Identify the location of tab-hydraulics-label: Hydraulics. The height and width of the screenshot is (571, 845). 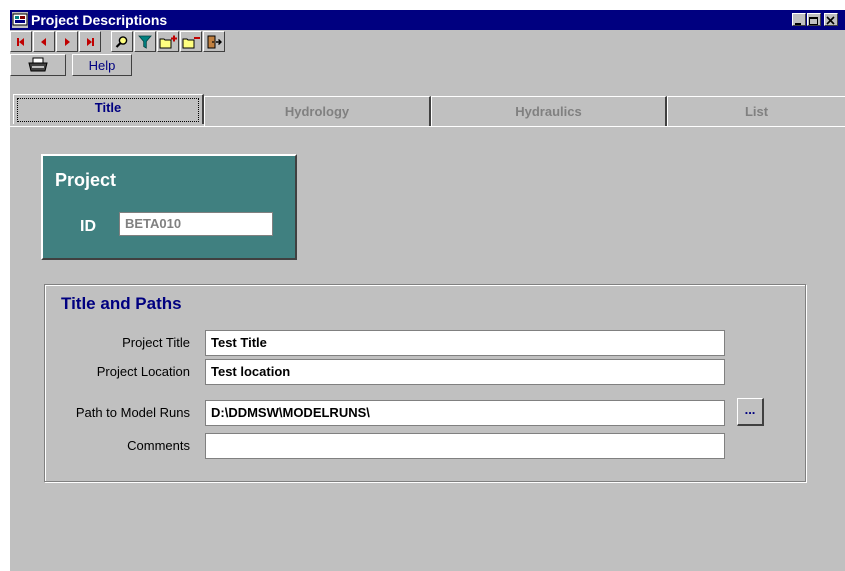
(548, 111).